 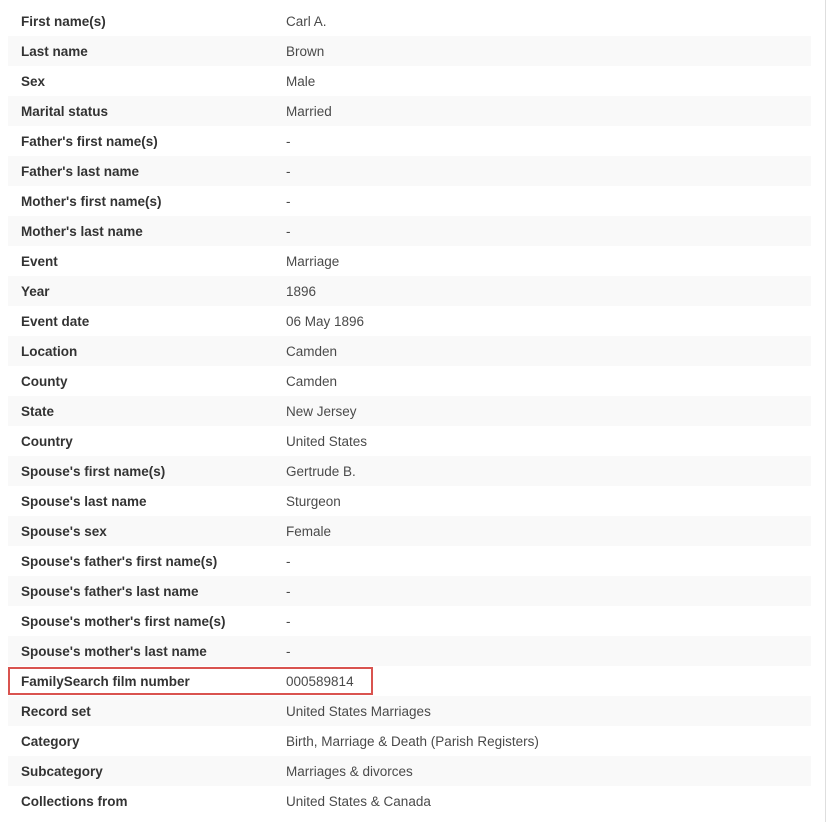 I want to click on row-familysearch-film-number: FamilySearch film number 000589814, so click(x=409, y=681).